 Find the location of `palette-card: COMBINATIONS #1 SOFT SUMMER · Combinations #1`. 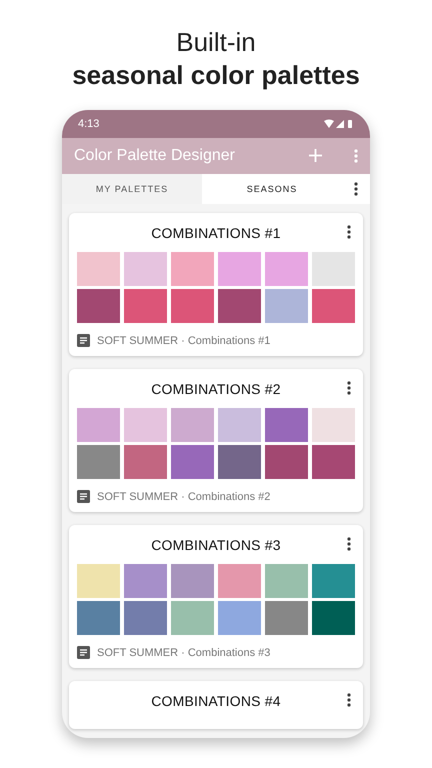

palette-card: COMBINATIONS #1 SOFT SUMMER · Combinations #1 is located at coordinates (216, 284).